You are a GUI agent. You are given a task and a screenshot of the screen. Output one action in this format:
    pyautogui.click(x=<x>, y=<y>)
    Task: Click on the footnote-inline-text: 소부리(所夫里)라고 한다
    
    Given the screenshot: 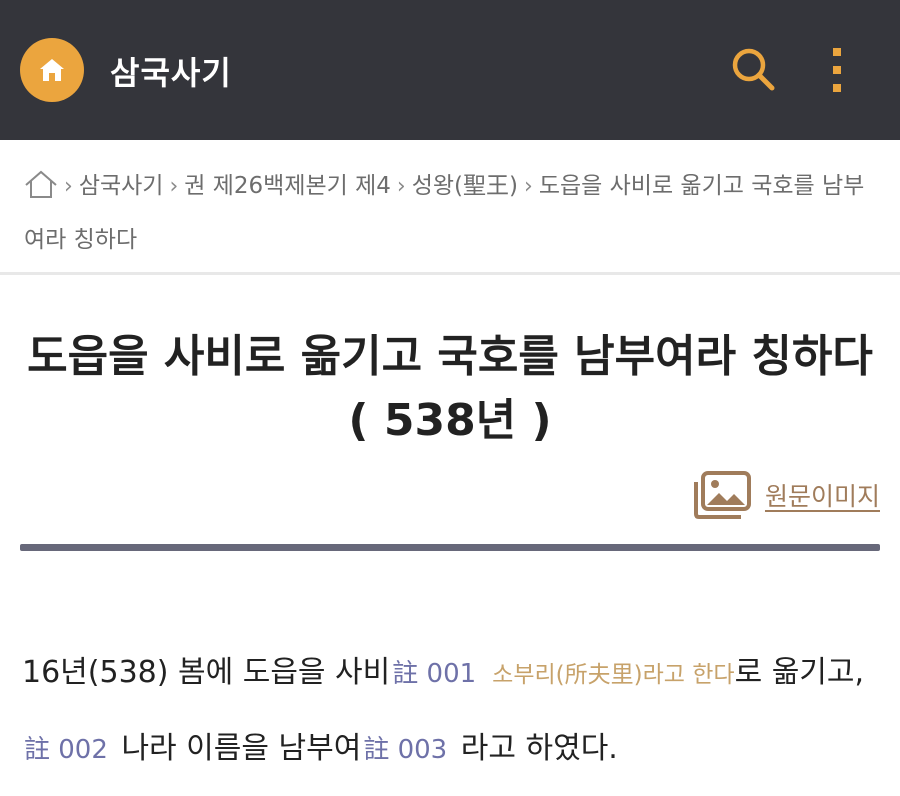 What is the action you would take?
    pyautogui.click(x=613, y=675)
    